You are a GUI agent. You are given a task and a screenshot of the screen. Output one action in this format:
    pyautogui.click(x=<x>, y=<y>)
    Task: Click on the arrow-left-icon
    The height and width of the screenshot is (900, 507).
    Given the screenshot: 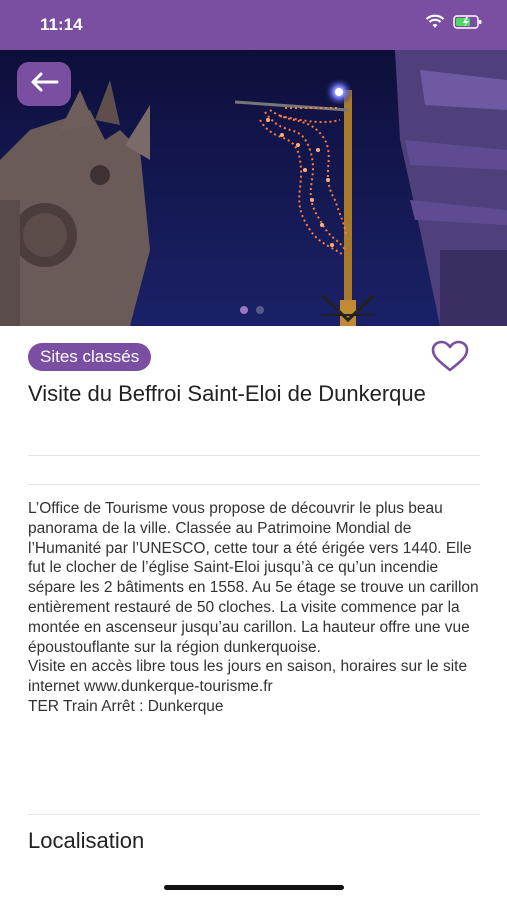 What is the action you would take?
    pyautogui.click(x=44, y=84)
    